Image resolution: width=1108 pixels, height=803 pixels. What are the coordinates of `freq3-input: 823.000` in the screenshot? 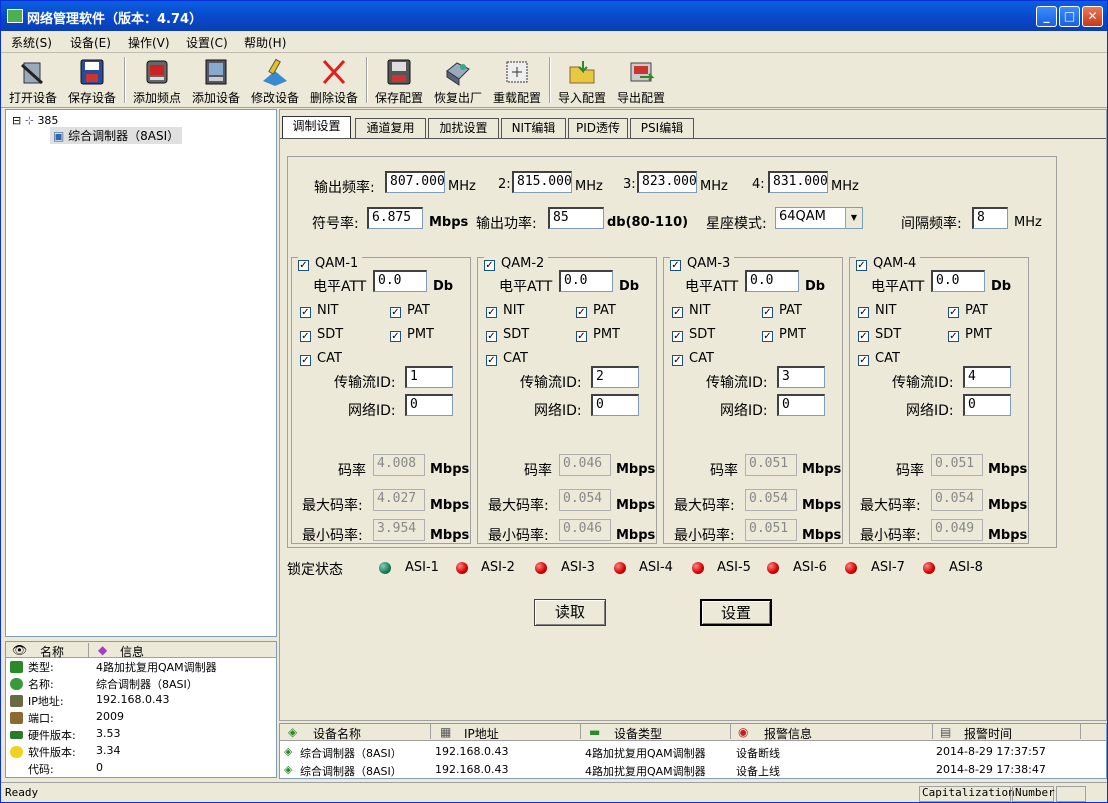 It's located at (667, 182).